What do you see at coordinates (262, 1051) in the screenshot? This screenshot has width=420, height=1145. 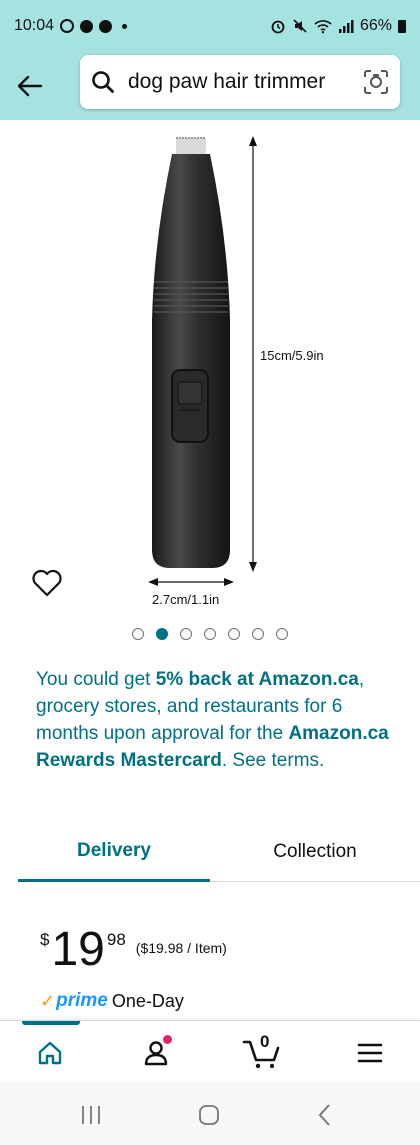 I see `nav-cart: 0` at bounding box center [262, 1051].